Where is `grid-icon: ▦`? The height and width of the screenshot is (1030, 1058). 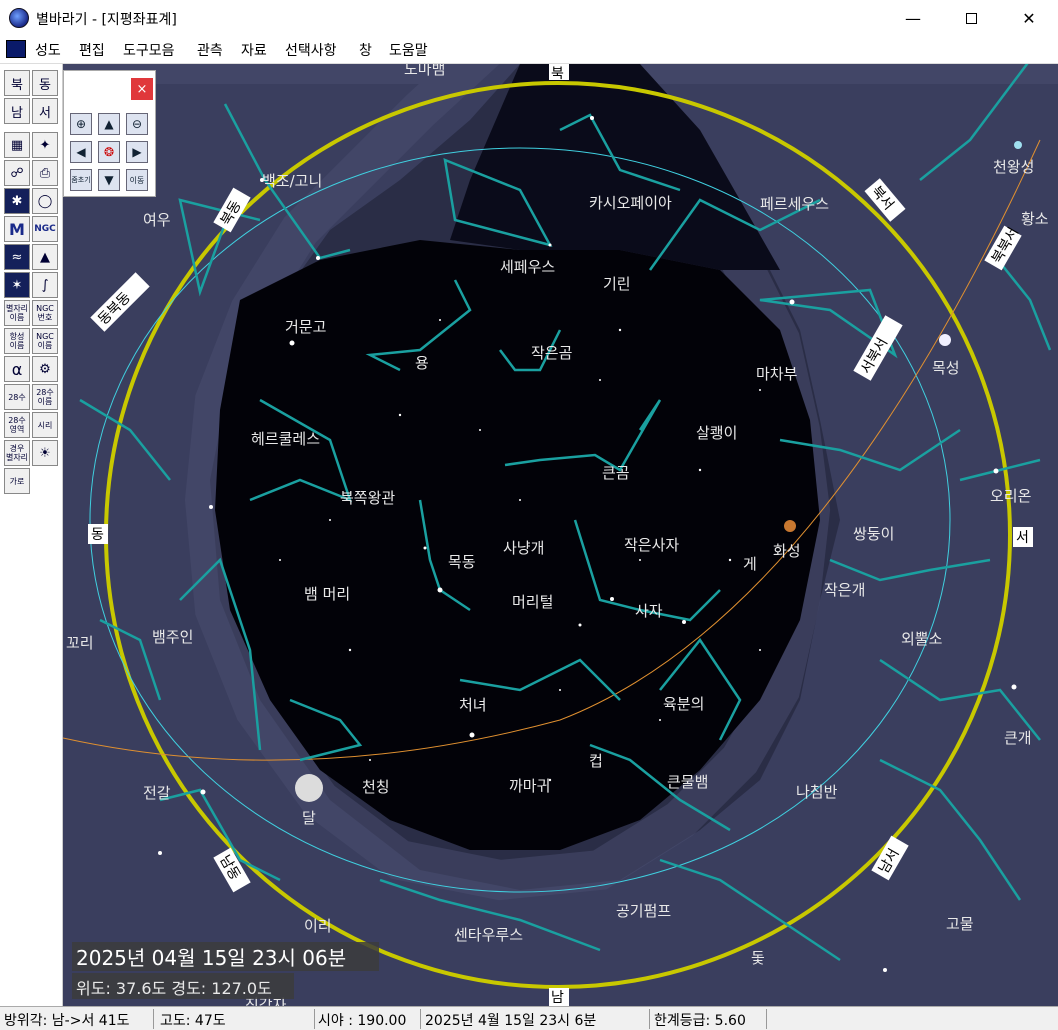
grid-icon: ▦ is located at coordinates (17, 145).